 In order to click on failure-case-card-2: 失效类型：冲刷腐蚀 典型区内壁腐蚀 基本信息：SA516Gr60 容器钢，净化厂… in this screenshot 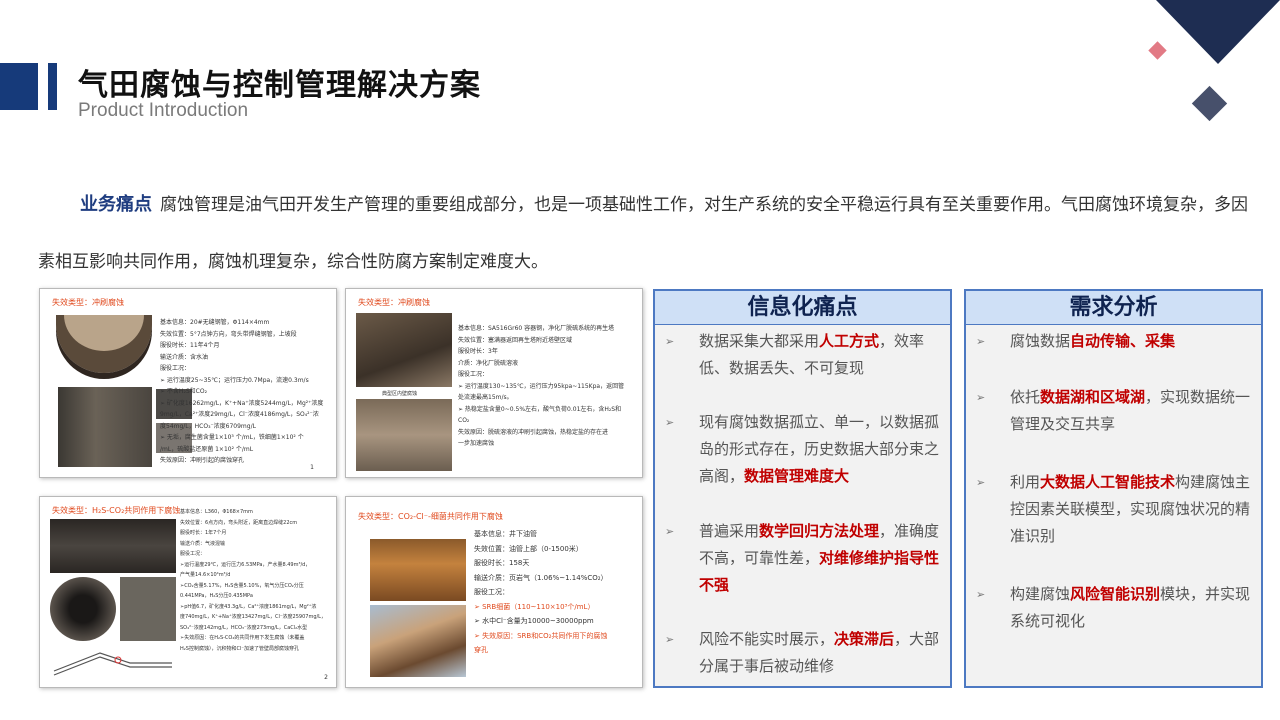, I will do `click(494, 383)`.